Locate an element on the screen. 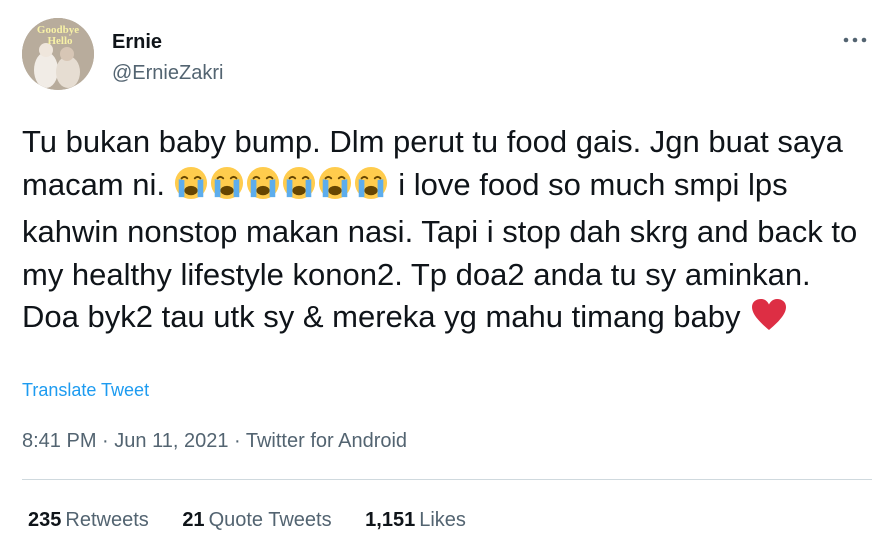 The height and width of the screenshot is (556, 888). tweet-time: 8:41 PM is located at coordinates (59, 441).